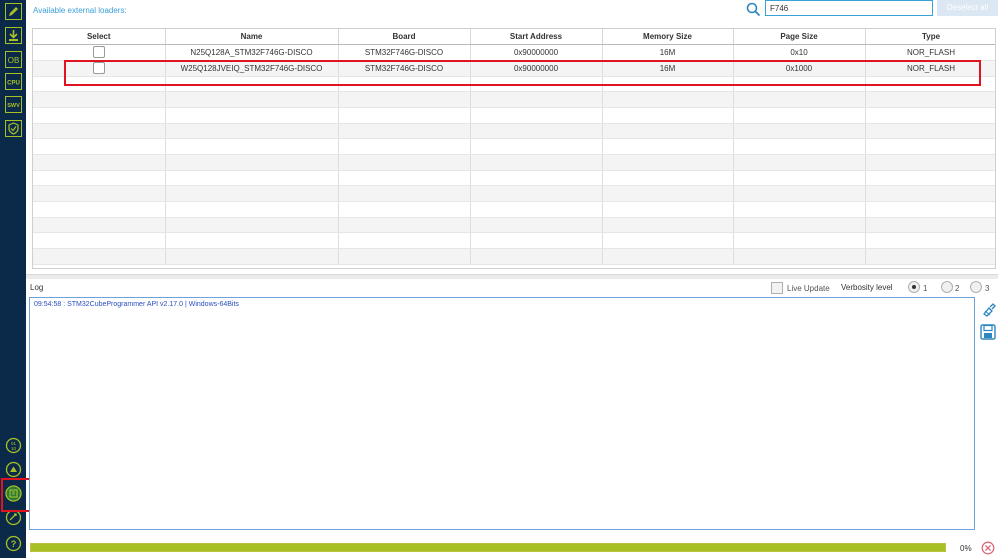  I want to click on search-icon, so click(753, 10).